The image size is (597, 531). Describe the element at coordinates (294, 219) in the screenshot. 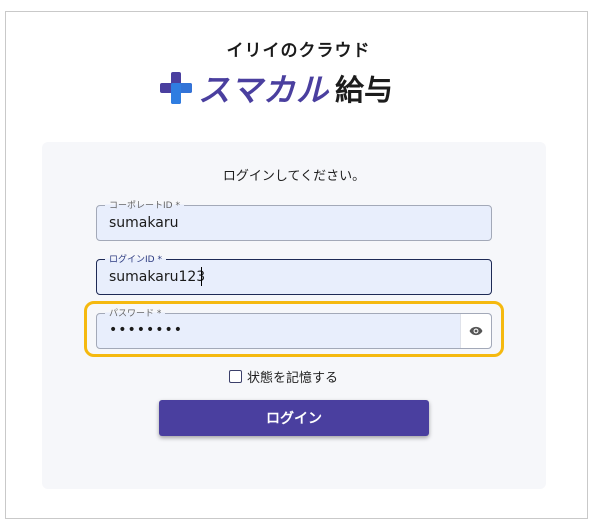

I see `corporate-id-field: コーポレートID * sumakaru` at that location.